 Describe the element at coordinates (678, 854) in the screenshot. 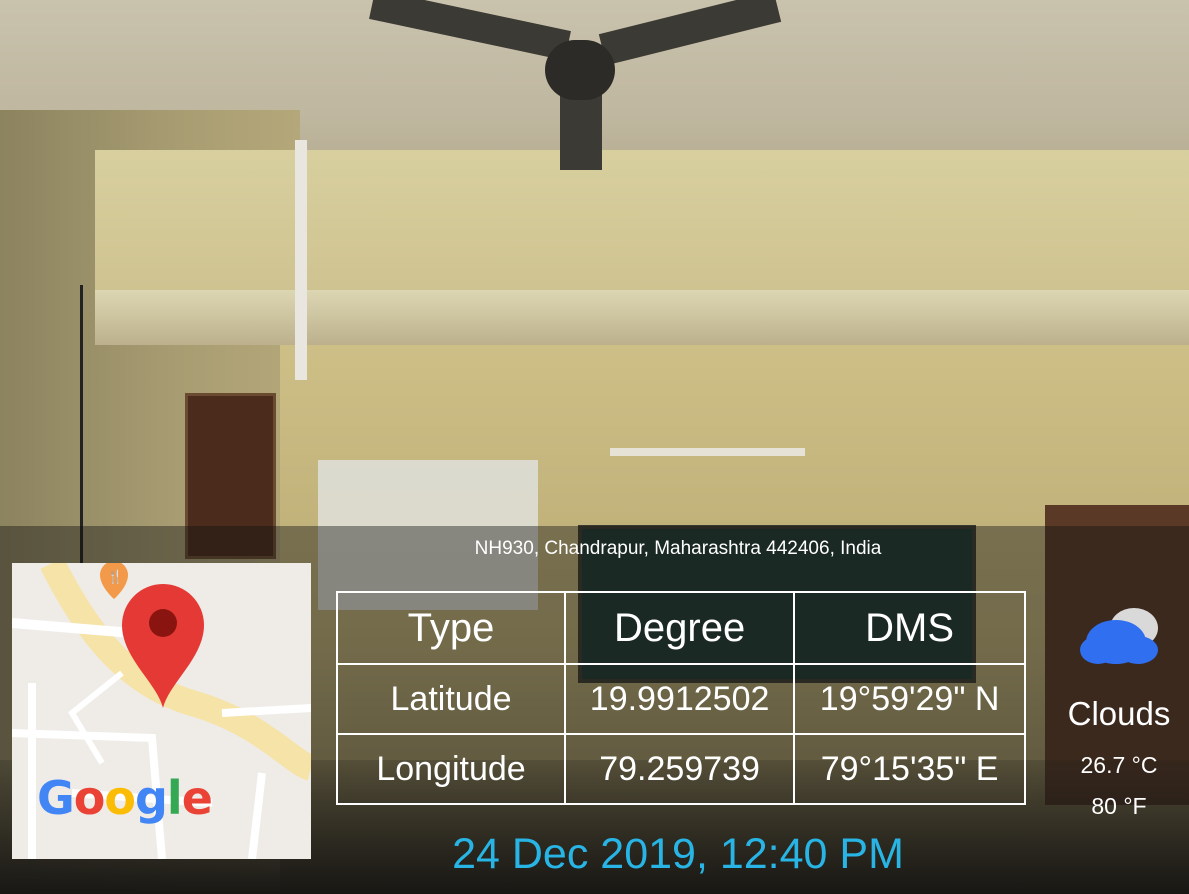

I see `date-time-stamp: 24 Dec 2019, 12:40 PM` at that location.